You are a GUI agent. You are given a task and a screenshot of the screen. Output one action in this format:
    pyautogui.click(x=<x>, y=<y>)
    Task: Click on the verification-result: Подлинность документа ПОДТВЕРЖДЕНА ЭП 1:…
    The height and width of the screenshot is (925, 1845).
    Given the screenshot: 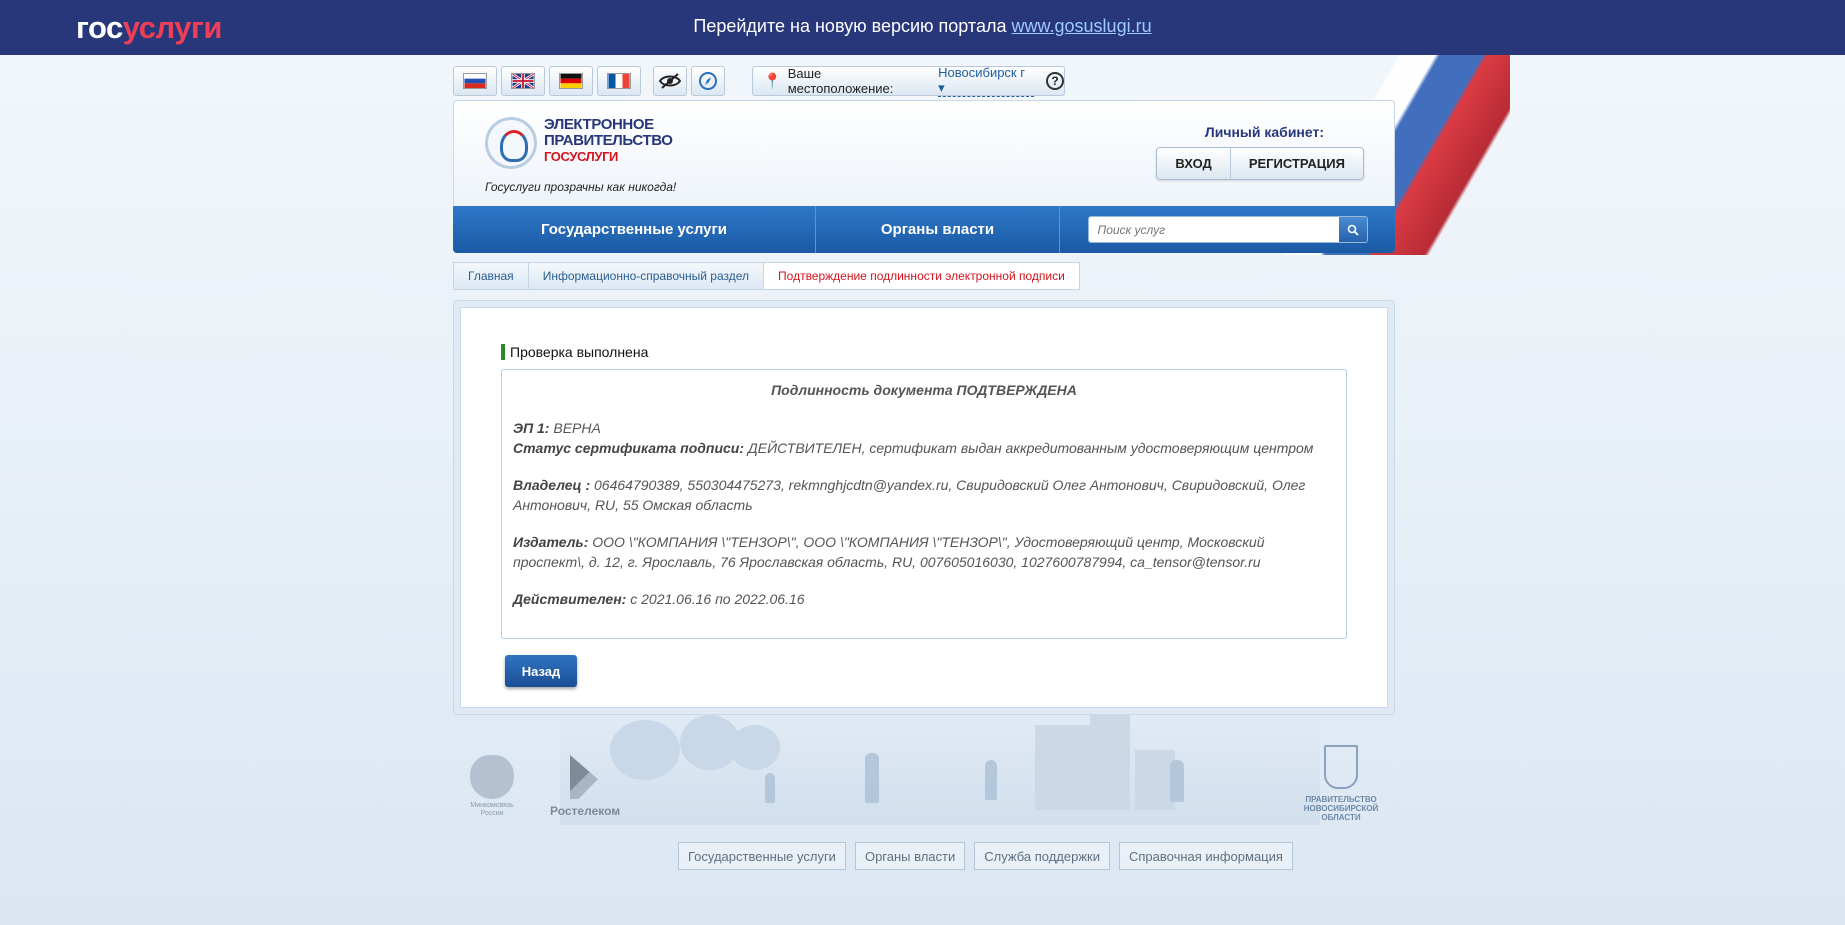 What is the action you would take?
    pyautogui.click(x=924, y=504)
    